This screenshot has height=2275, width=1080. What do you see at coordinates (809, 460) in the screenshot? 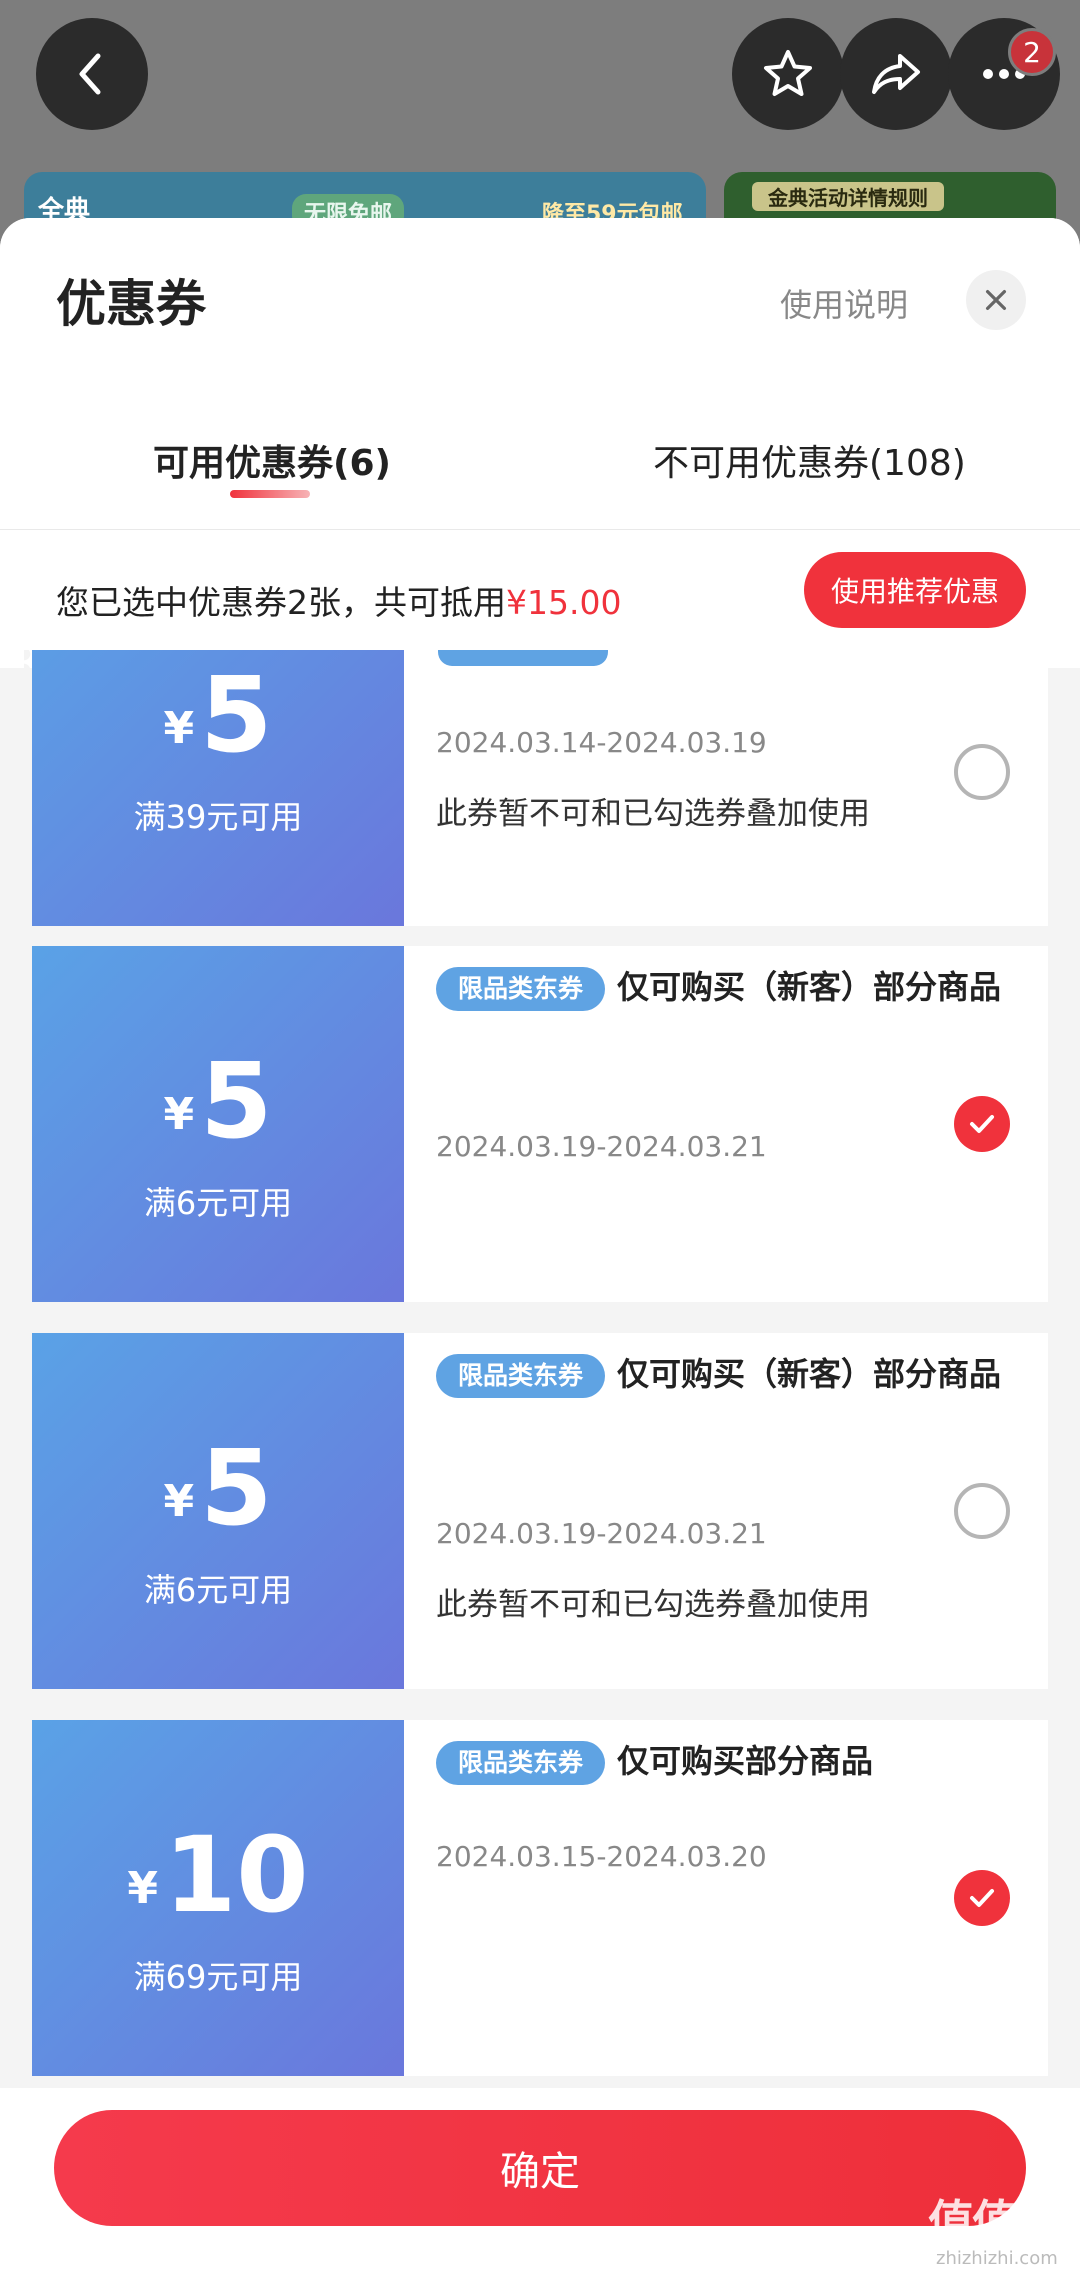
I see `tab-unavailable-coupons: 不可用优惠券(108)` at bounding box center [809, 460].